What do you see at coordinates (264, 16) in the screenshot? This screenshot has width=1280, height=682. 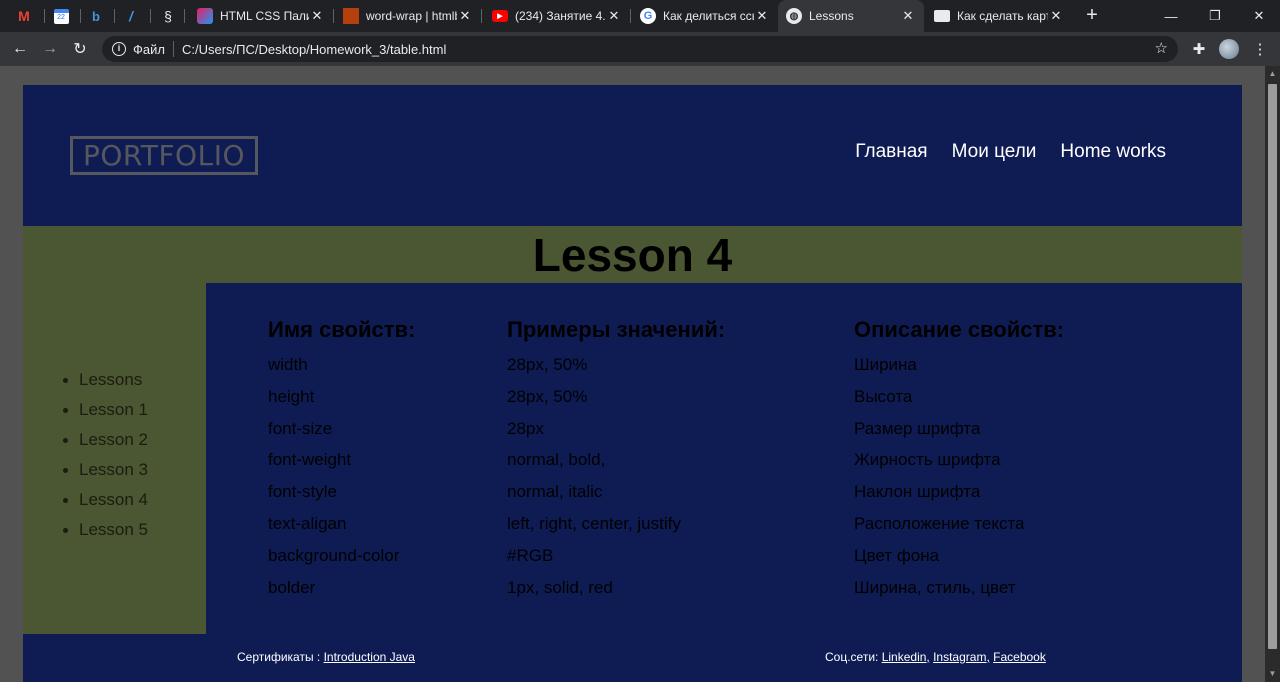 I see `tab-title: HTML CSS Палитра` at bounding box center [264, 16].